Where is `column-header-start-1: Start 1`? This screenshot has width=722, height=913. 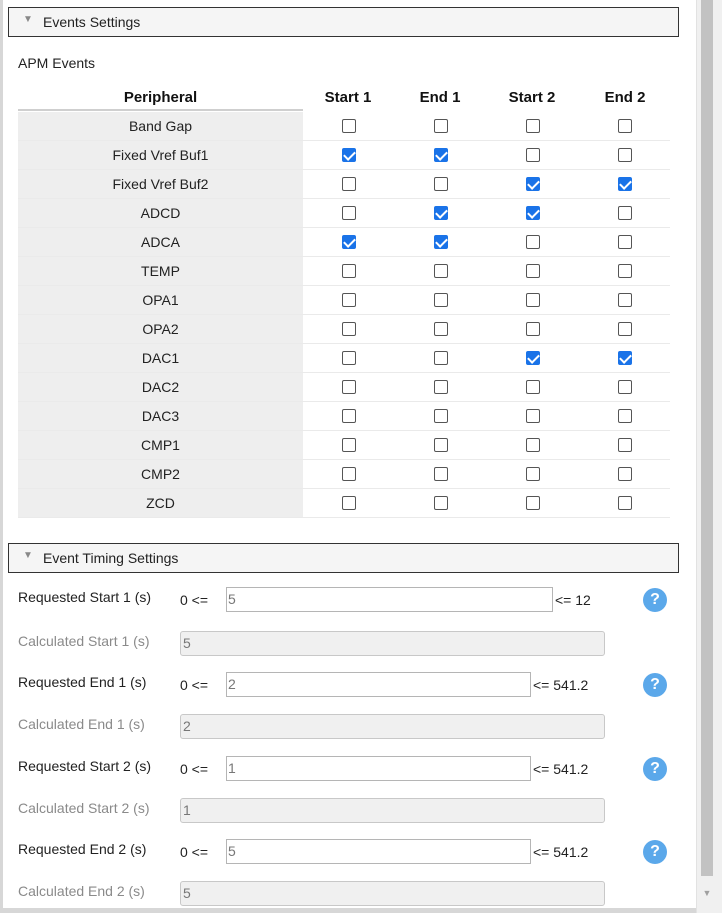
column-header-start-1: Start 1 is located at coordinates (348, 97).